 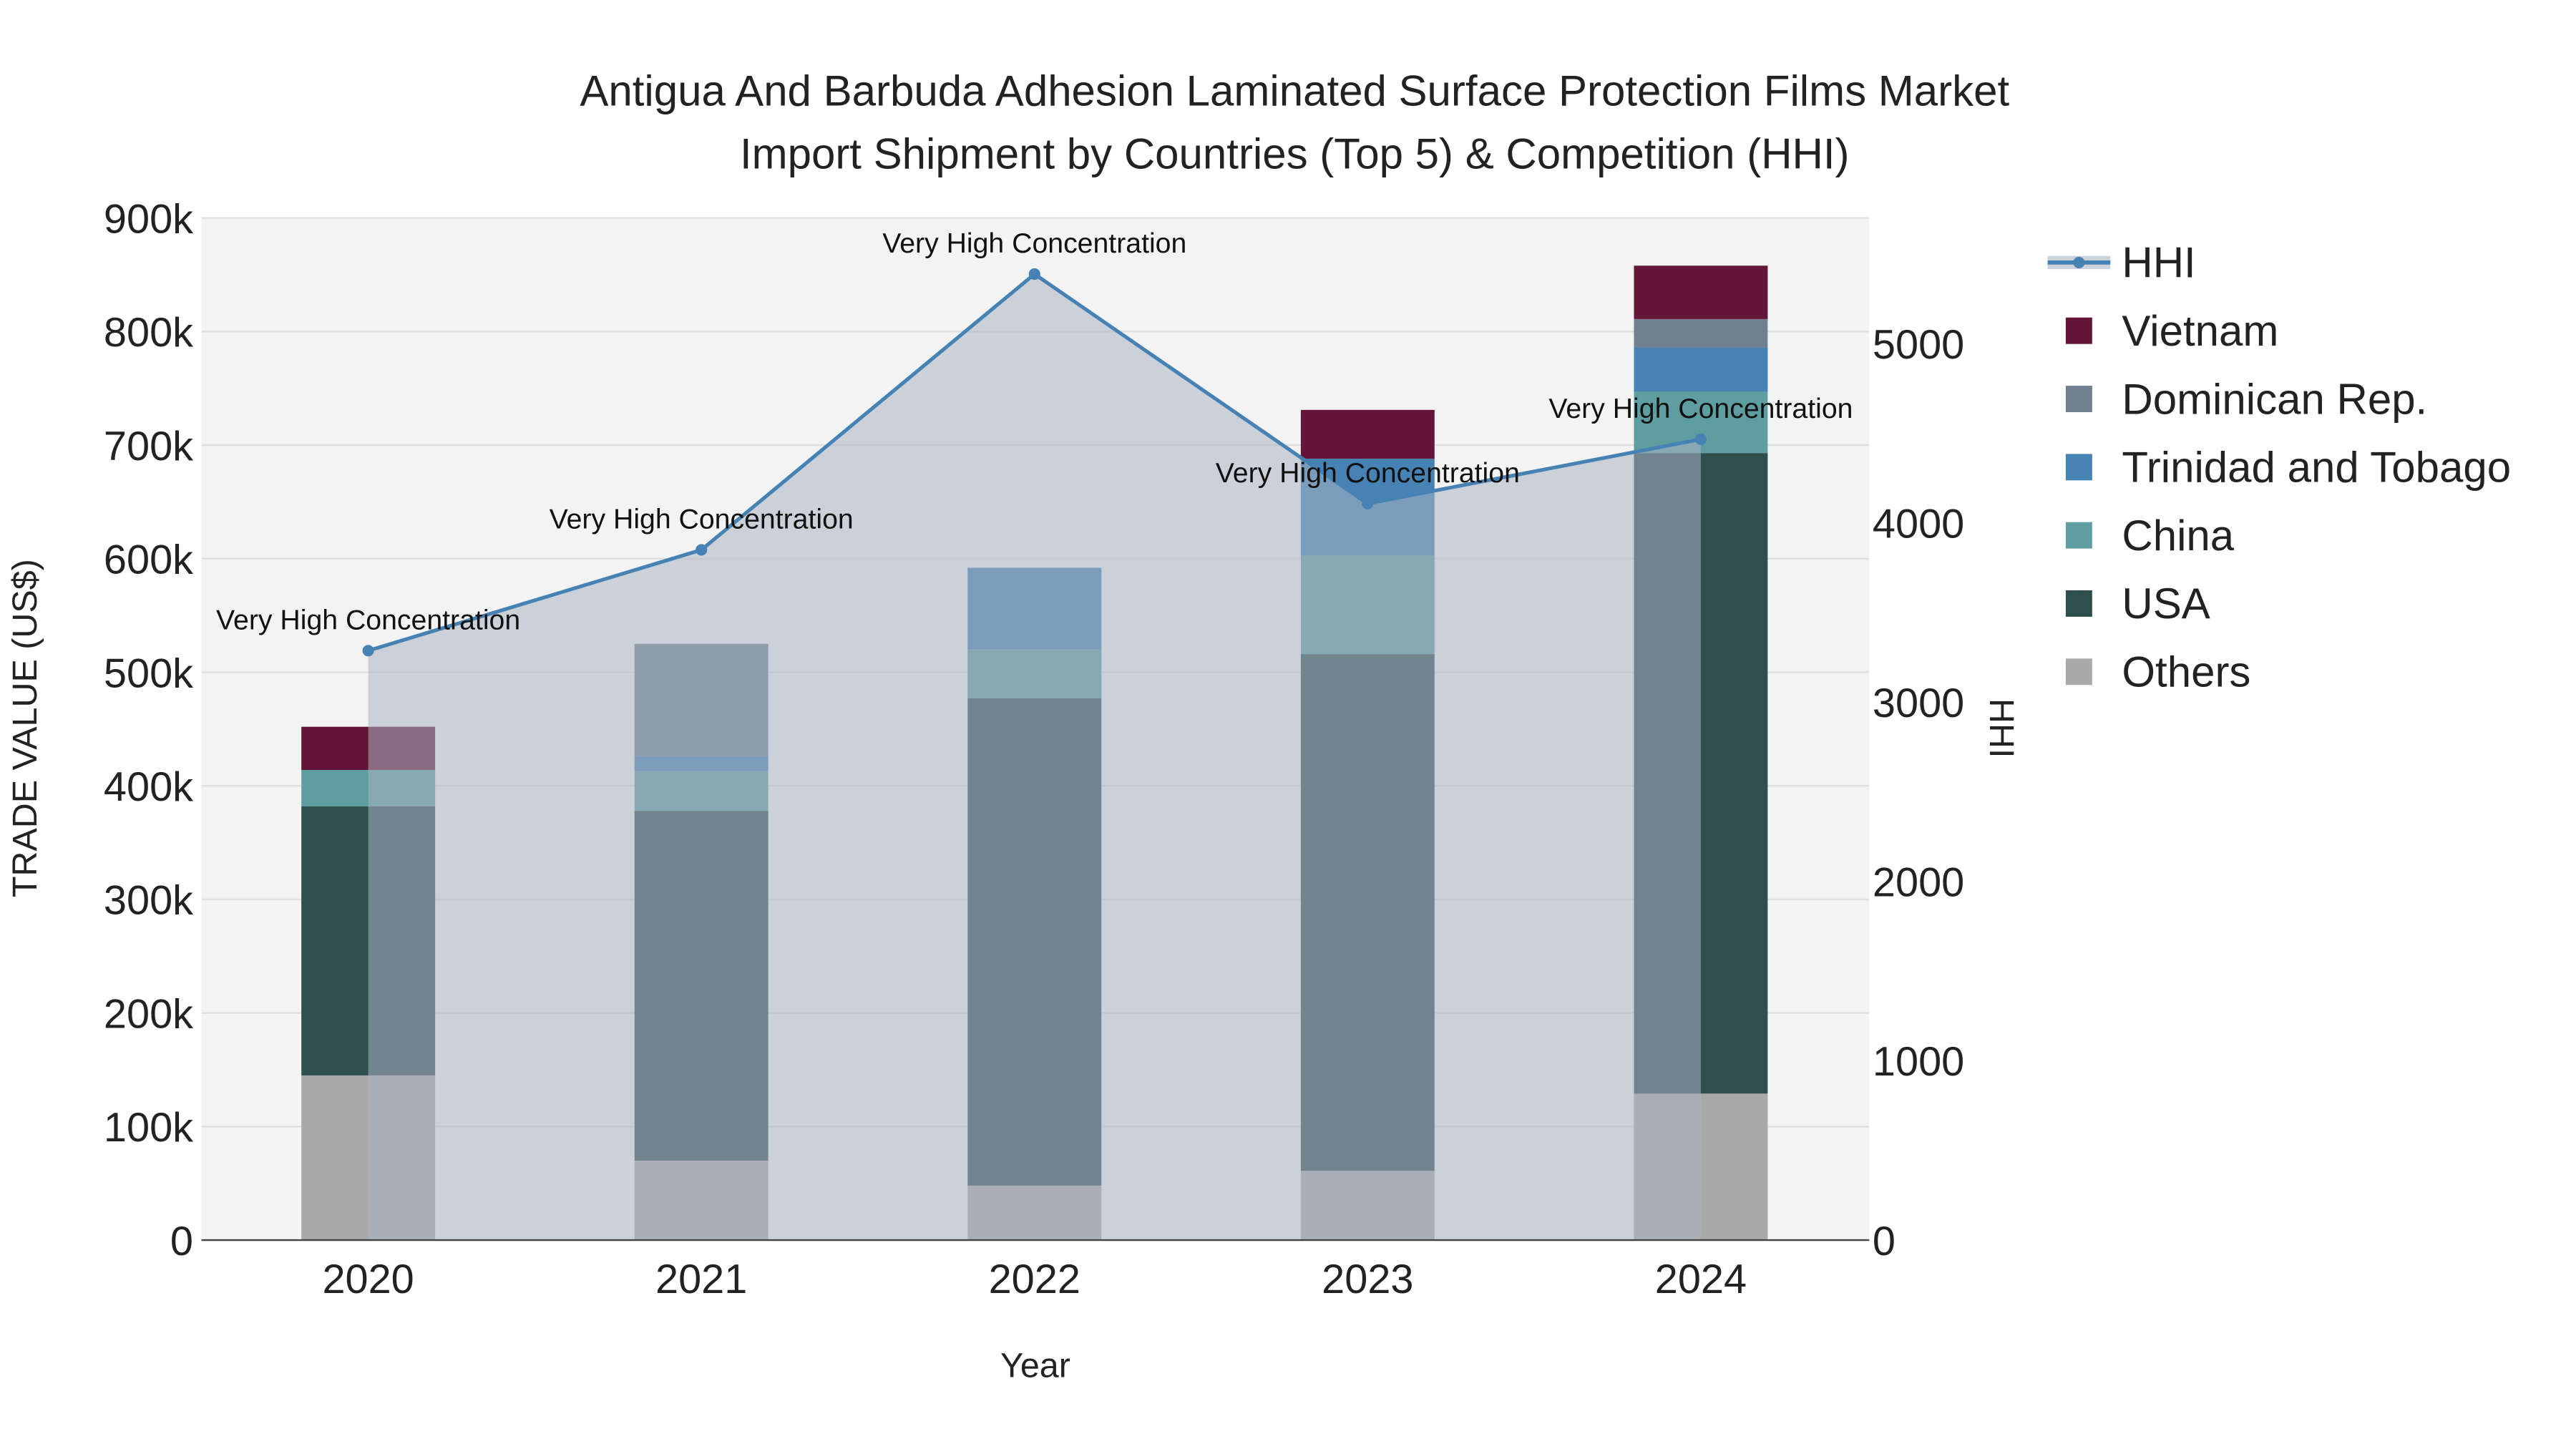 What do you see at coordinates (148, 1128) in the screenshot?
I see `y-tick-label: 100k` at bounding box center [148, 1128].